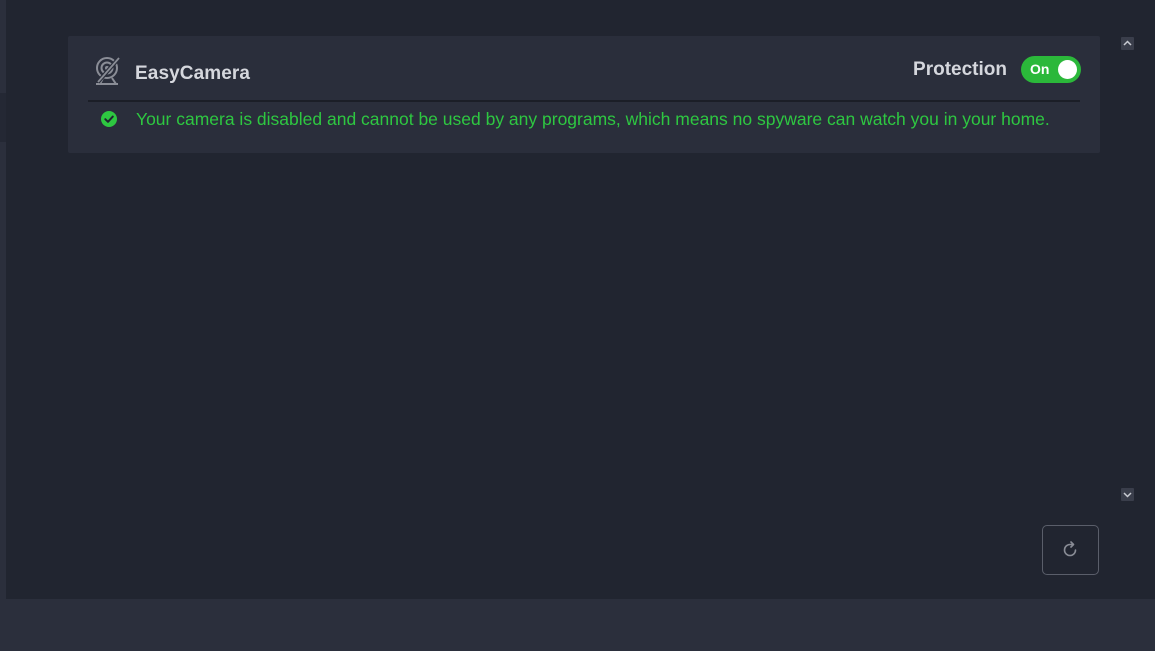  What do you see at coordinates (1040, 69) in the screenshot?
I see `toggle-state-label: On` at bounding box center [1040, 69].